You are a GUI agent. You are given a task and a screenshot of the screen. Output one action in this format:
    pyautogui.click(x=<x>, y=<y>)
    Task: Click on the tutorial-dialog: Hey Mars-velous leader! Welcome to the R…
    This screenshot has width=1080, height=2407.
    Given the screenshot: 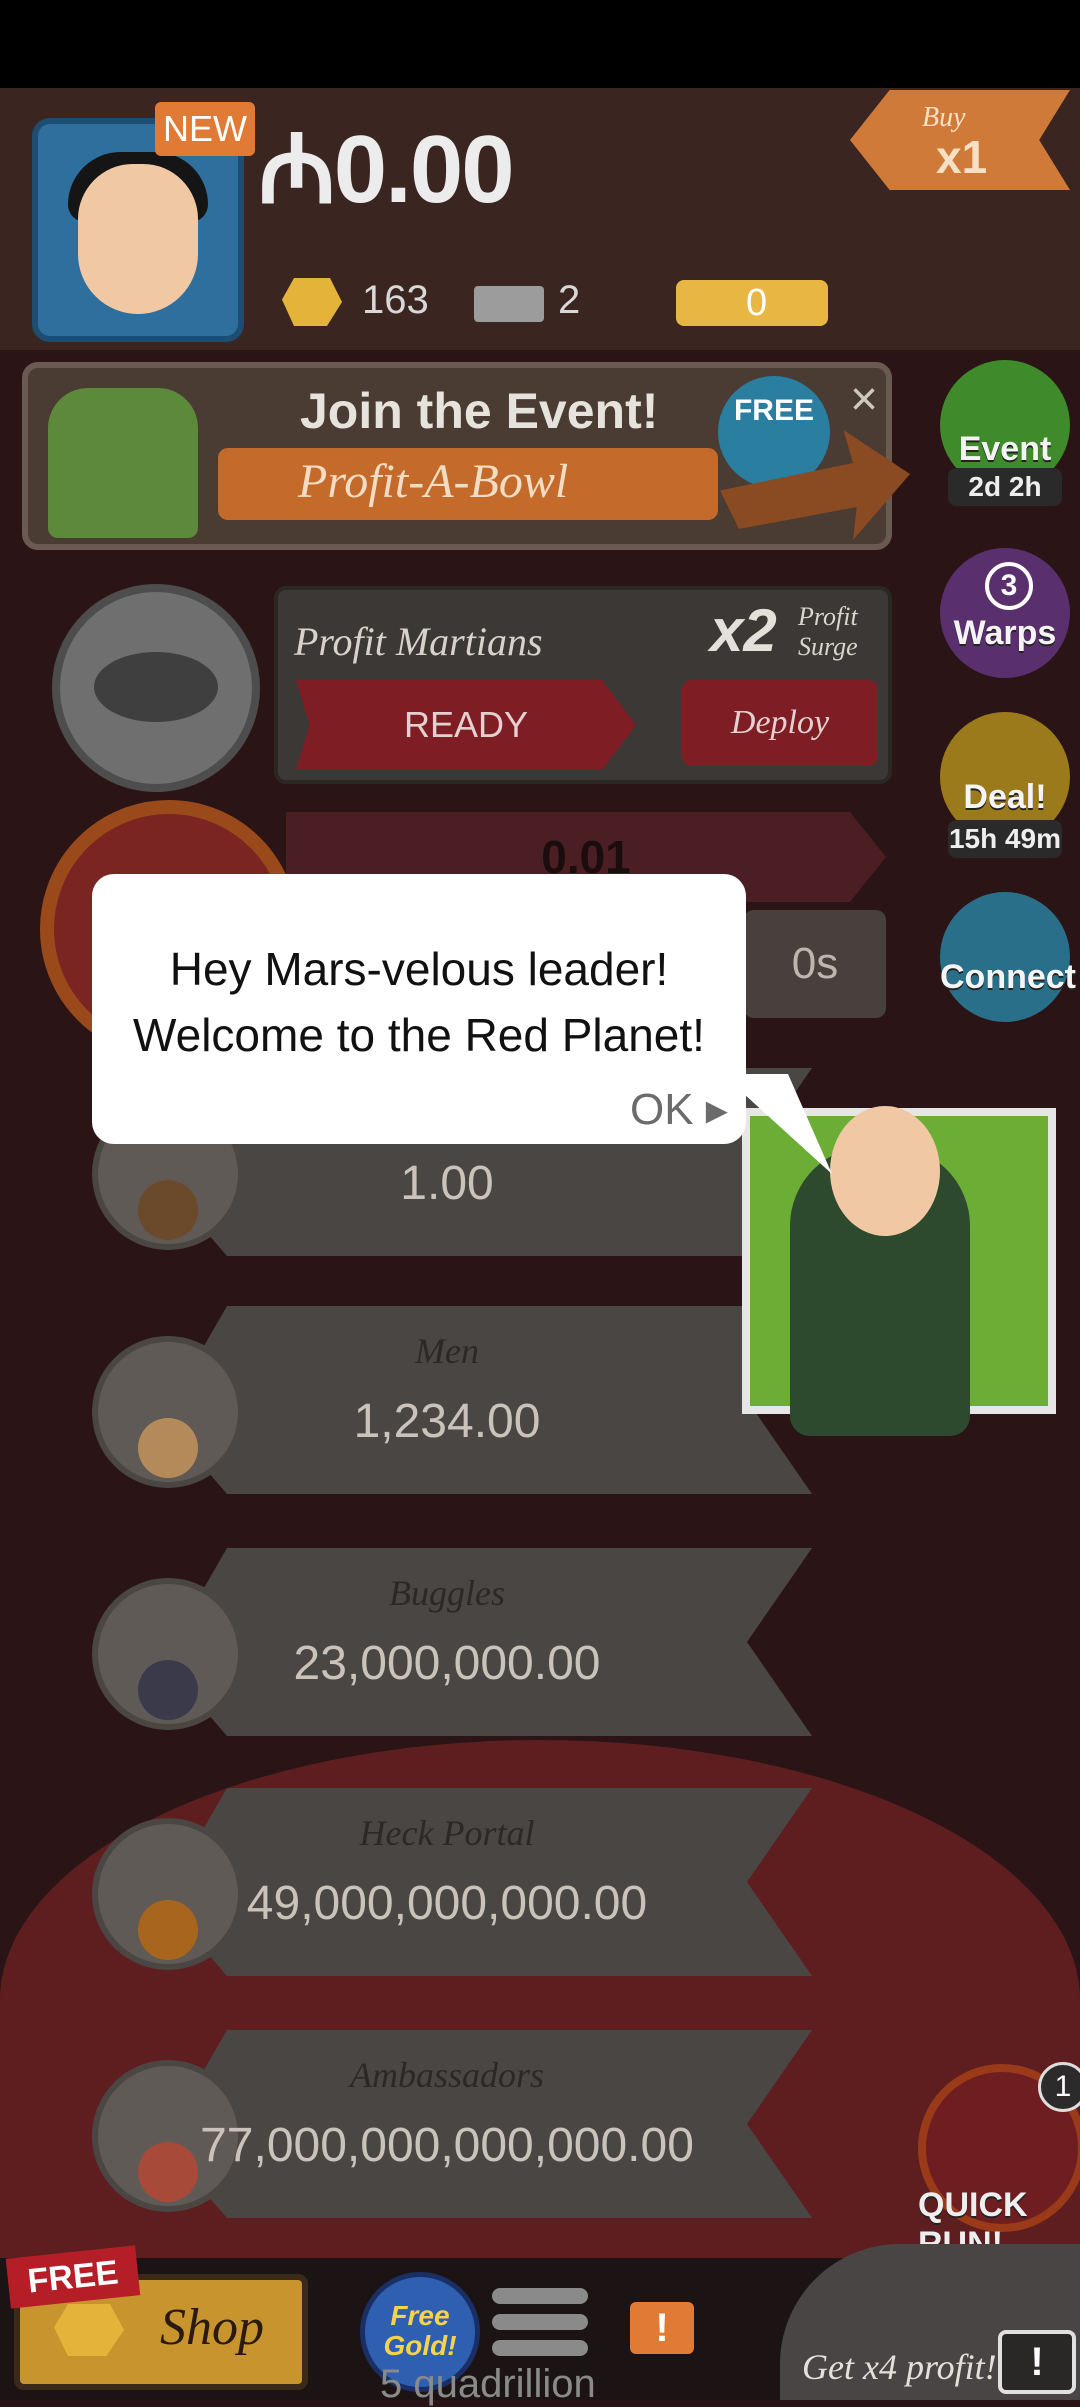 What is the action you would take?
    pyautogui.click(x=462, y=1024)
    